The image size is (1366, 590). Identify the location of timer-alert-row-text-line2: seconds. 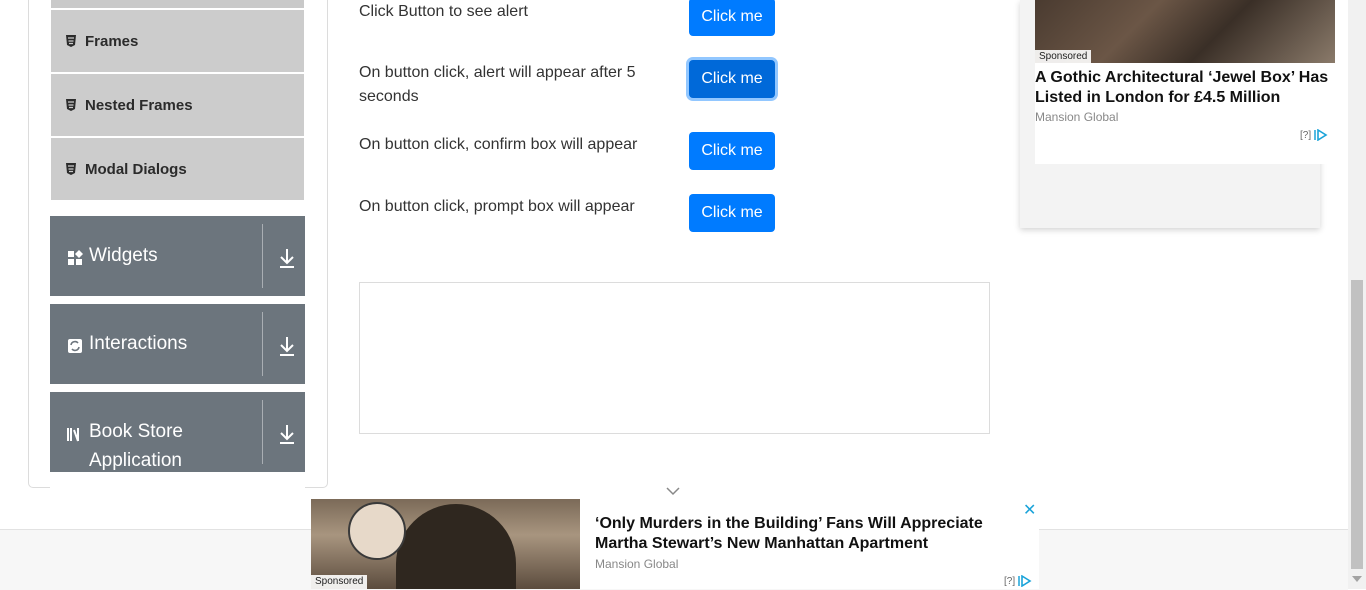
(389, 96).